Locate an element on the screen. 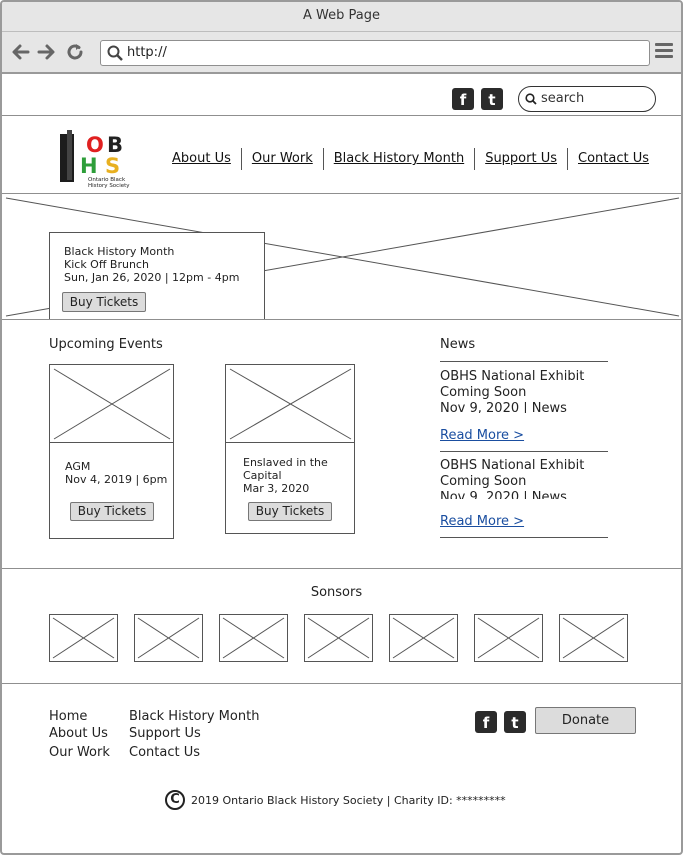 The width and height of the screenshot is (683, 855). donate-button: Donate is located at coordinates (585, 720).